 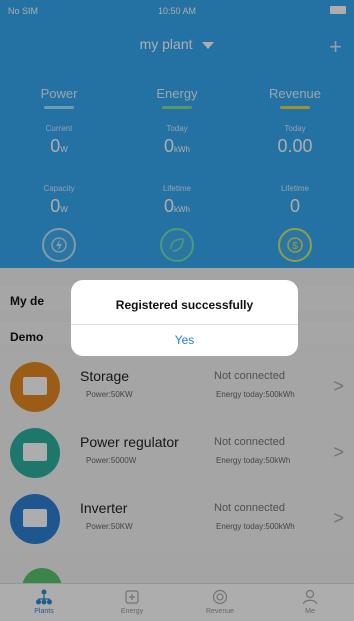 What do you see at coordinates (184, 340) in the screenshot?
I see `yes-button: Yes` at bounding box center [184, 340].